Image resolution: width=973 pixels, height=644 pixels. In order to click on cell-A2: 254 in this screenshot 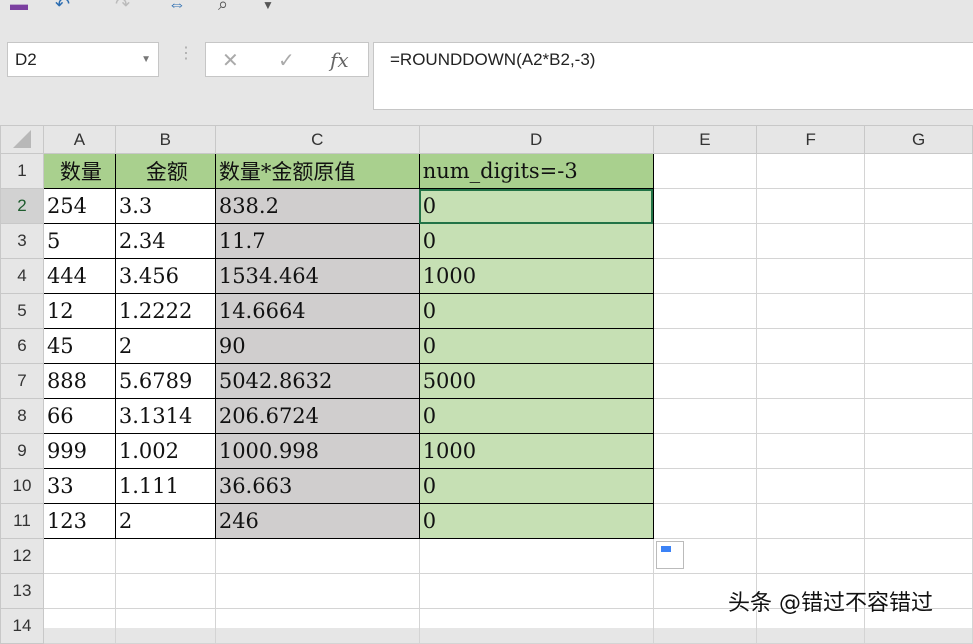, I will do `click(79, 206)`.